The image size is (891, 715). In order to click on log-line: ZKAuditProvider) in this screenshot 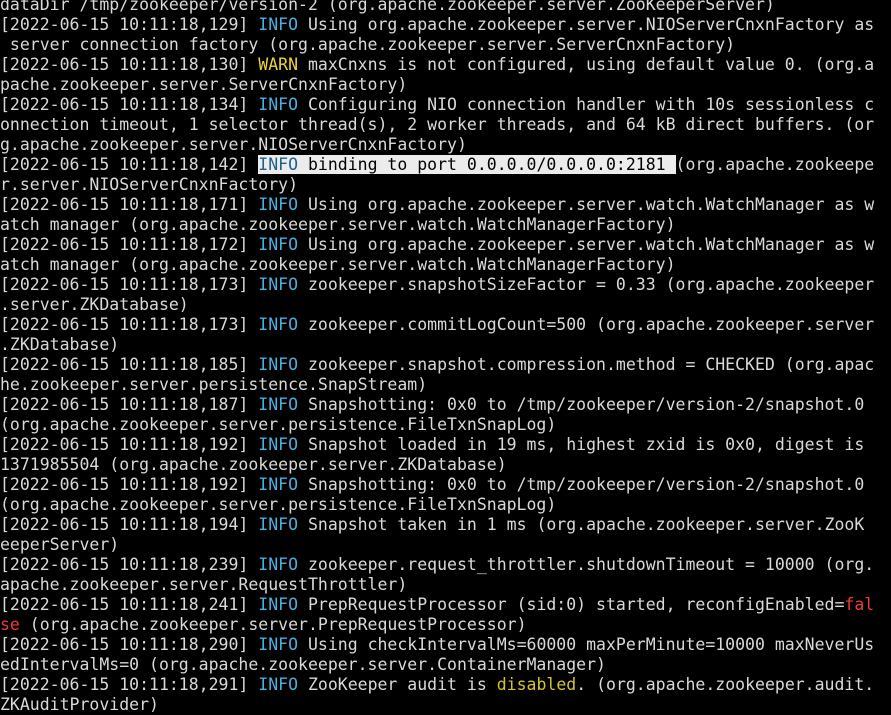, I will do `click(445, 705)`.